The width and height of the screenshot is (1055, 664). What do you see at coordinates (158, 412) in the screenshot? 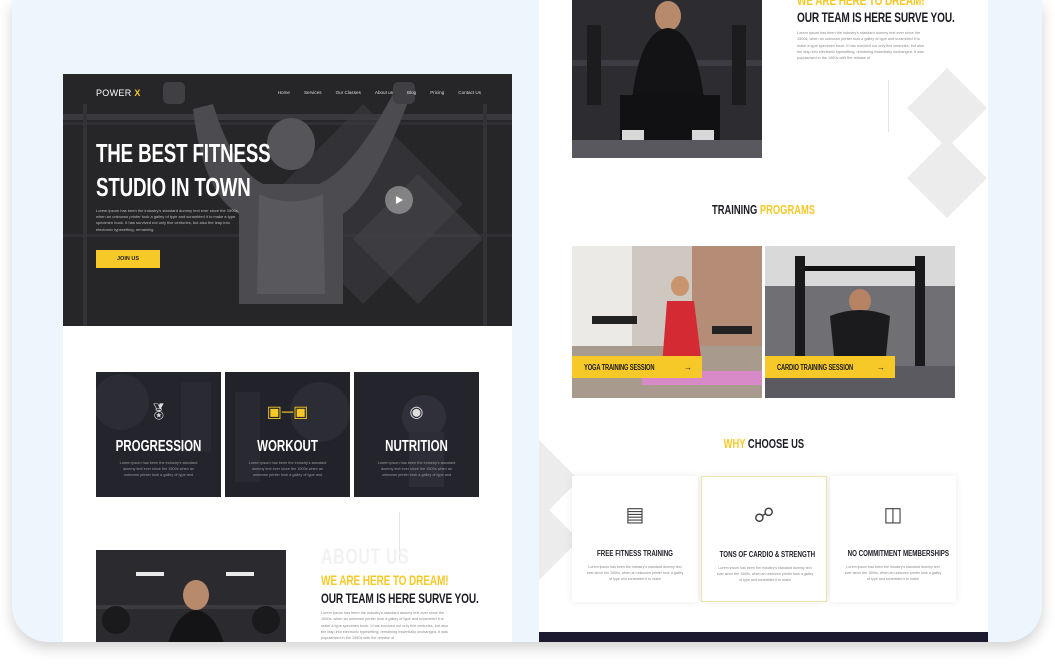
I see `medal-icon: 🏅︎` at bounding box center [158, 412].